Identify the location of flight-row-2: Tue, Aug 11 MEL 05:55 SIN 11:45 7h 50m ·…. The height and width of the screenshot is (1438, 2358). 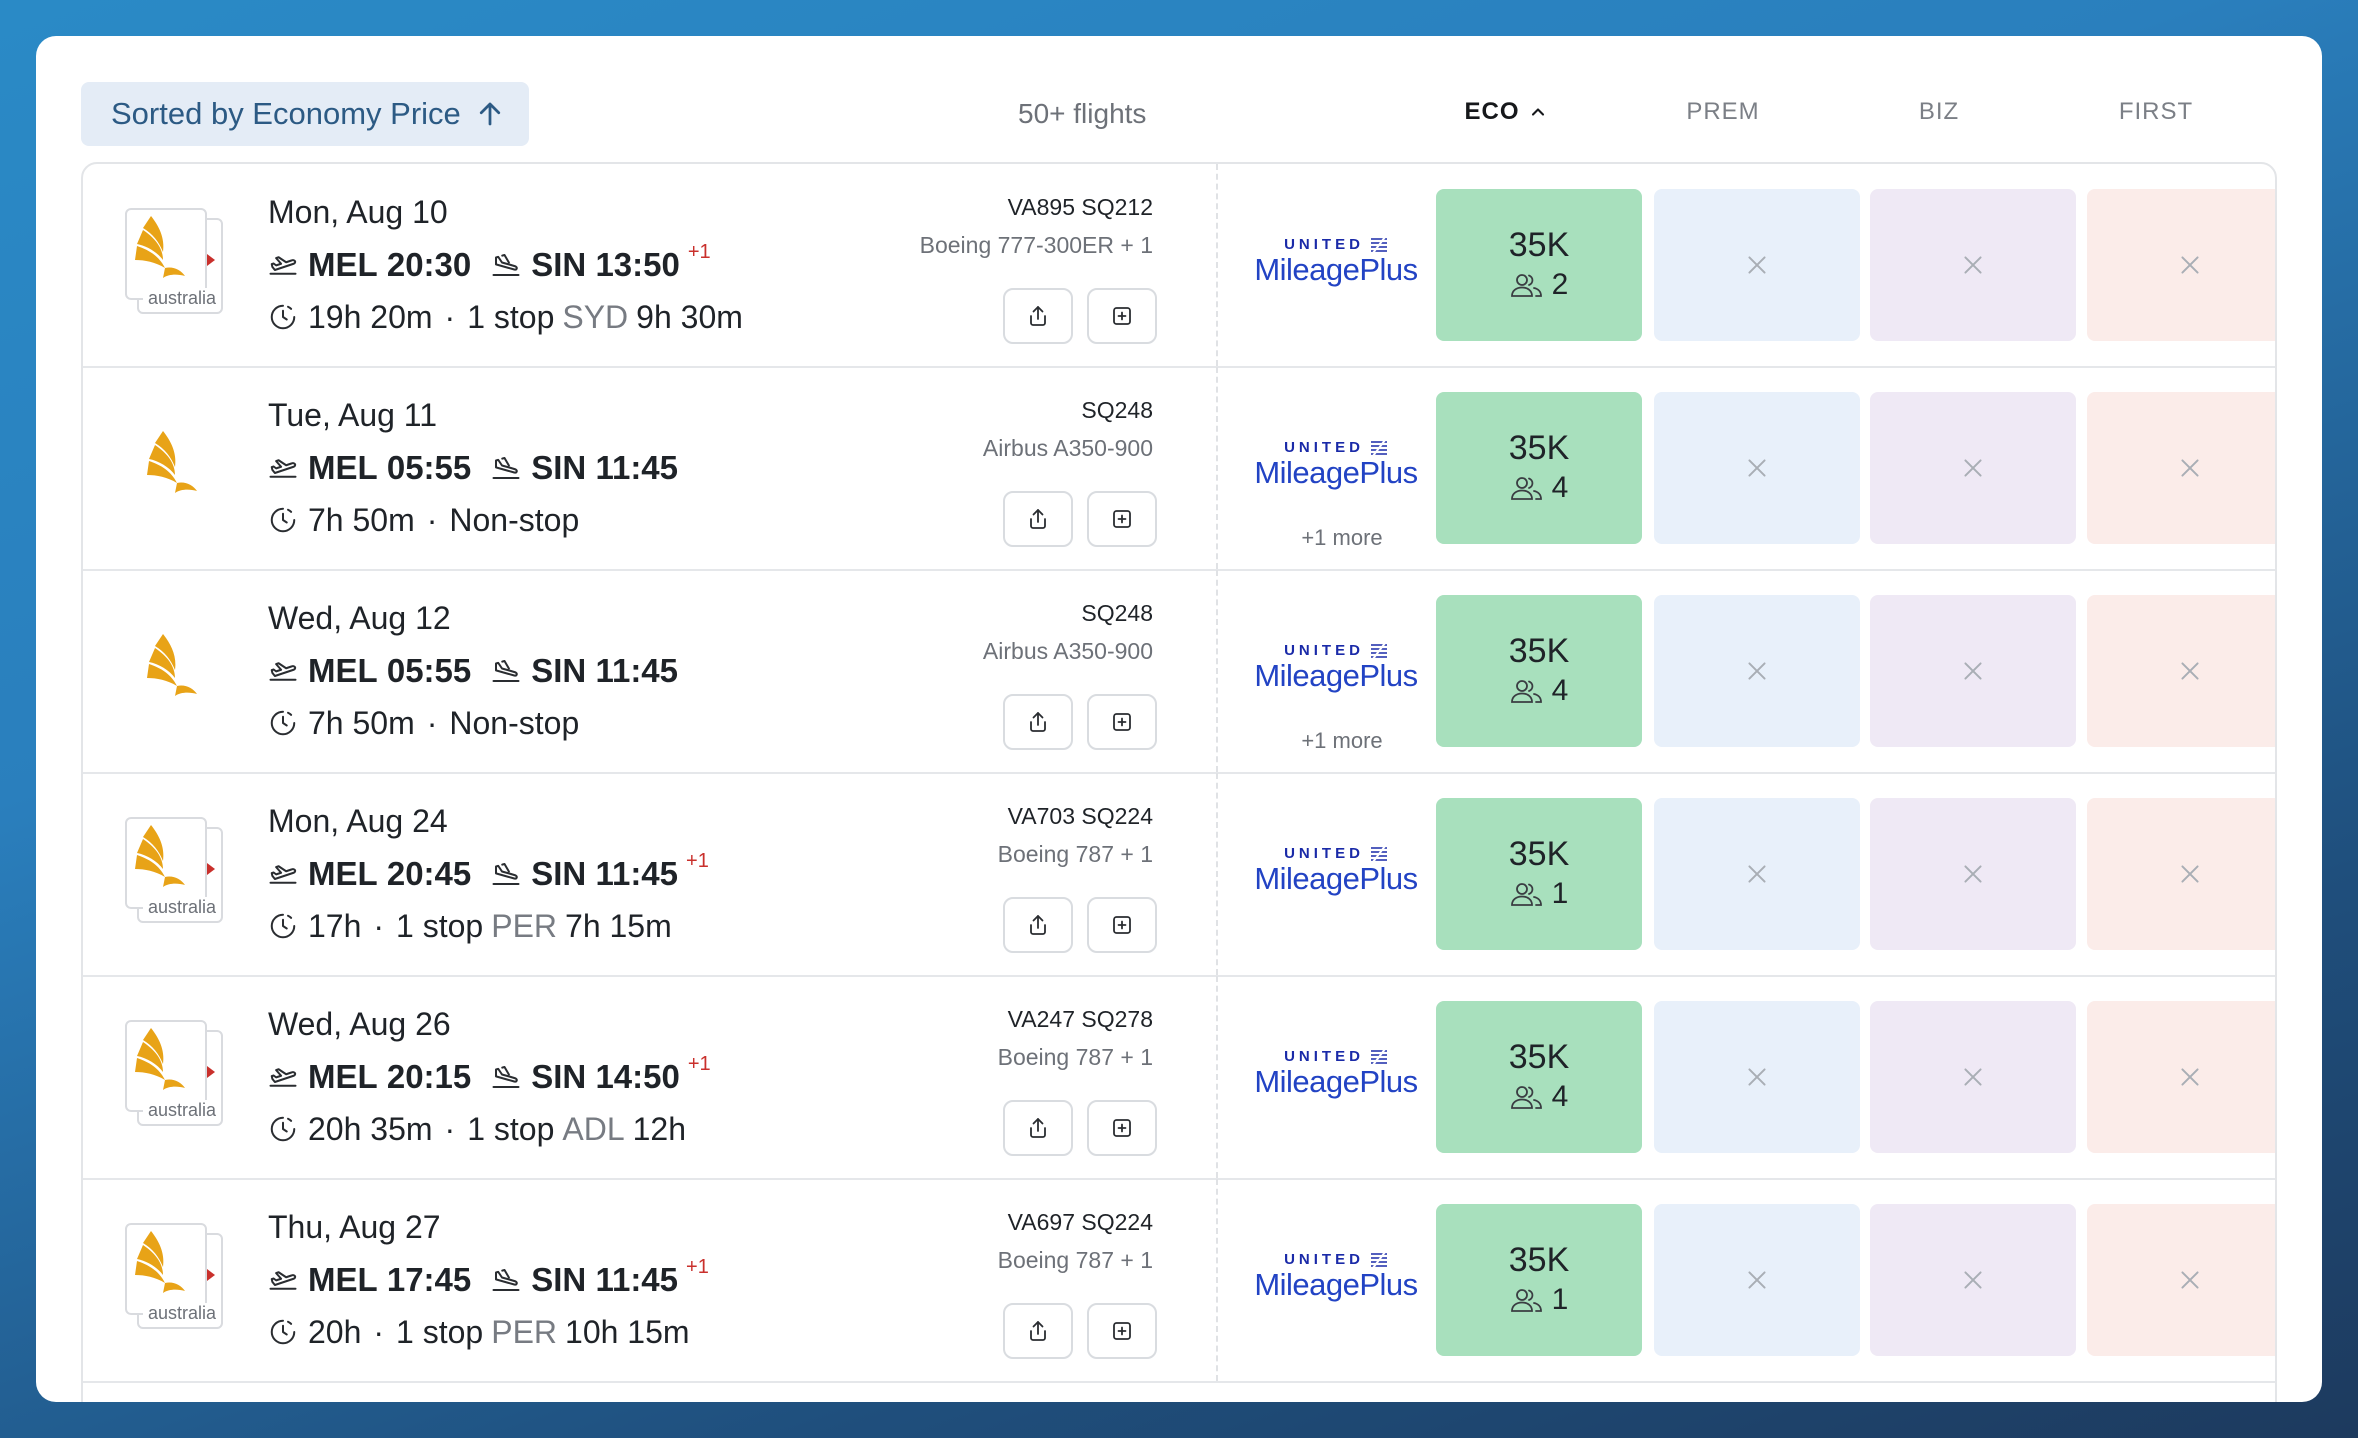
(1179, 469).